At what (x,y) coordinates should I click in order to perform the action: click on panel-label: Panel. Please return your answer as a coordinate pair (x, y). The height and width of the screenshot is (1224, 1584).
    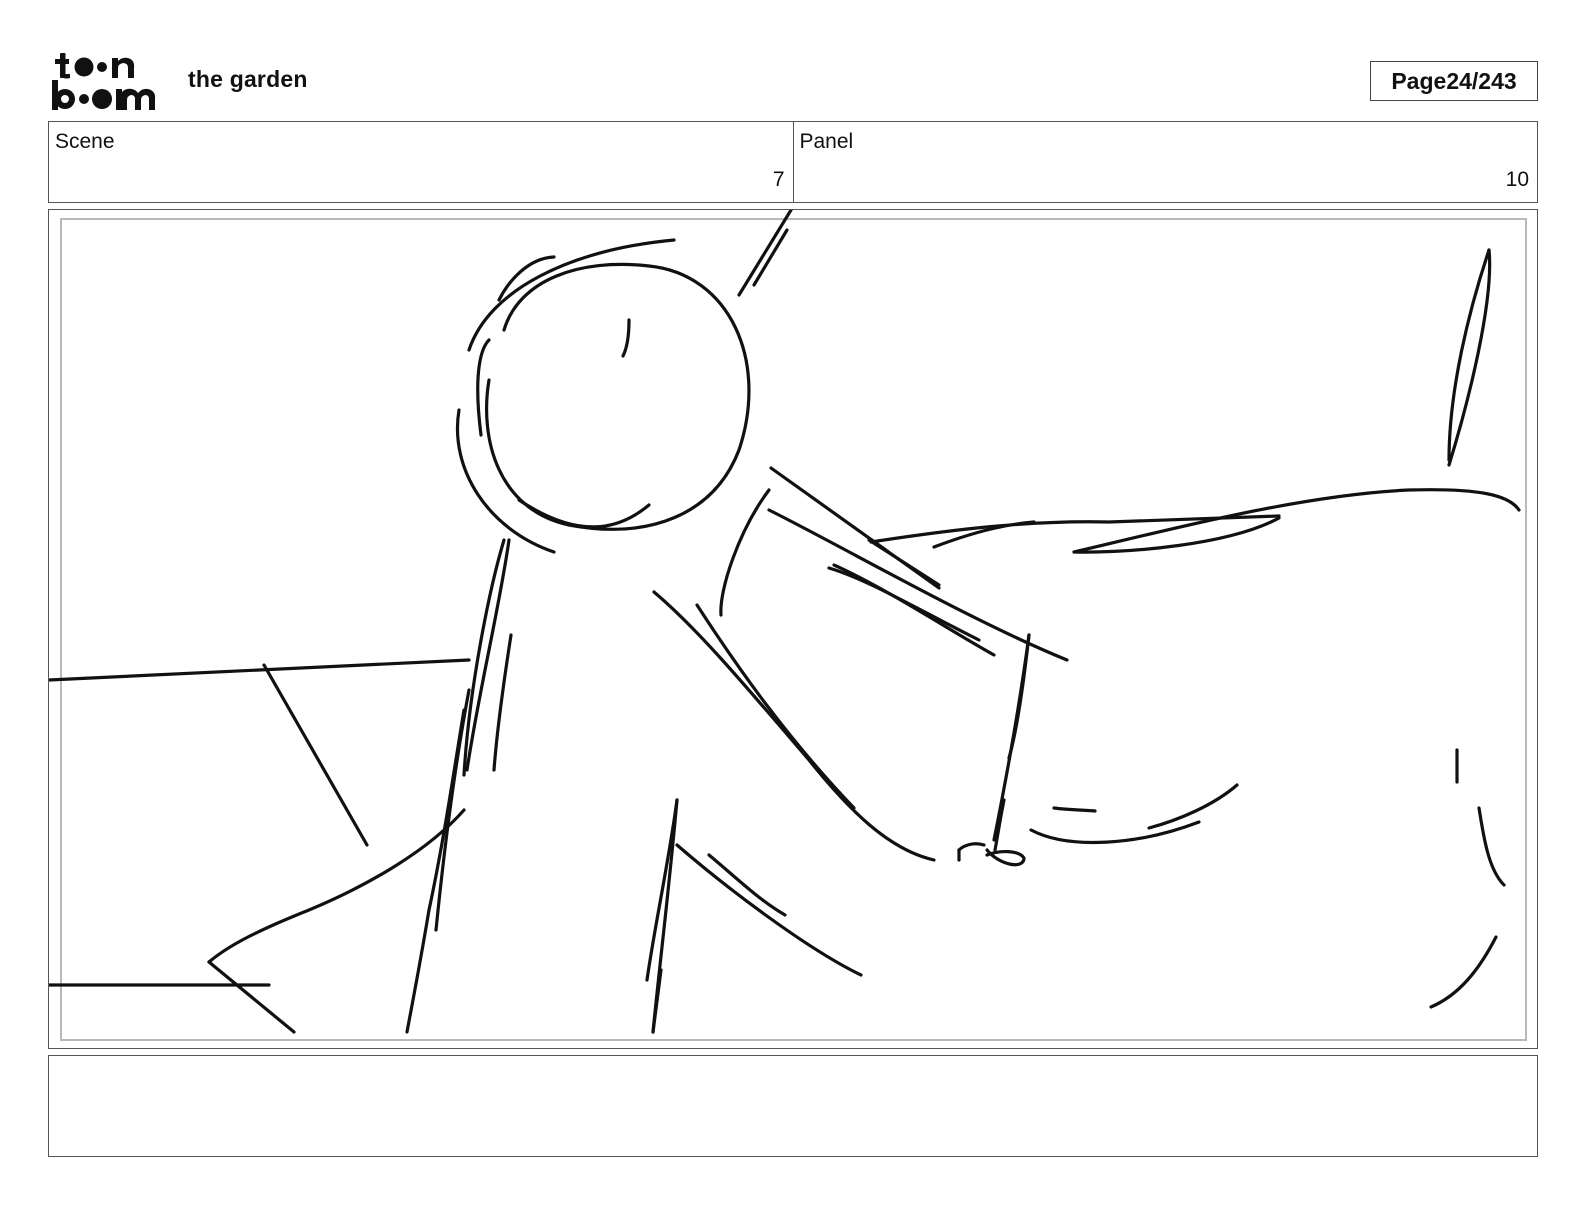
    Looking at the image, I should click on (826, 141).